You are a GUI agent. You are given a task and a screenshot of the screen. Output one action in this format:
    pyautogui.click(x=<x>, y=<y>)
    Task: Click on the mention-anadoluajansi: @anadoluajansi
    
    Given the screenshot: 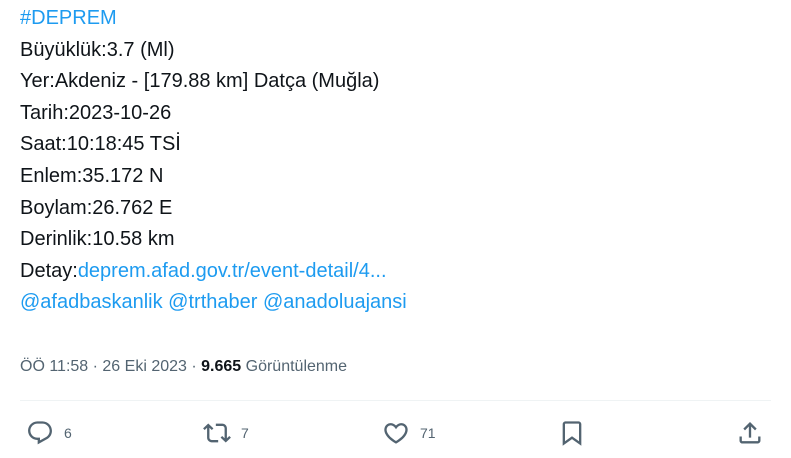 What is the action you would take?
    pyautogui.click(x=335, y=302)
    